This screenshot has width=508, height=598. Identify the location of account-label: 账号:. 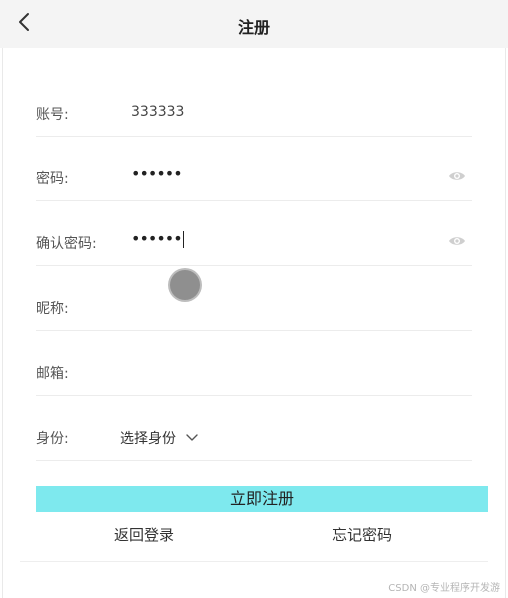
(52, 115).